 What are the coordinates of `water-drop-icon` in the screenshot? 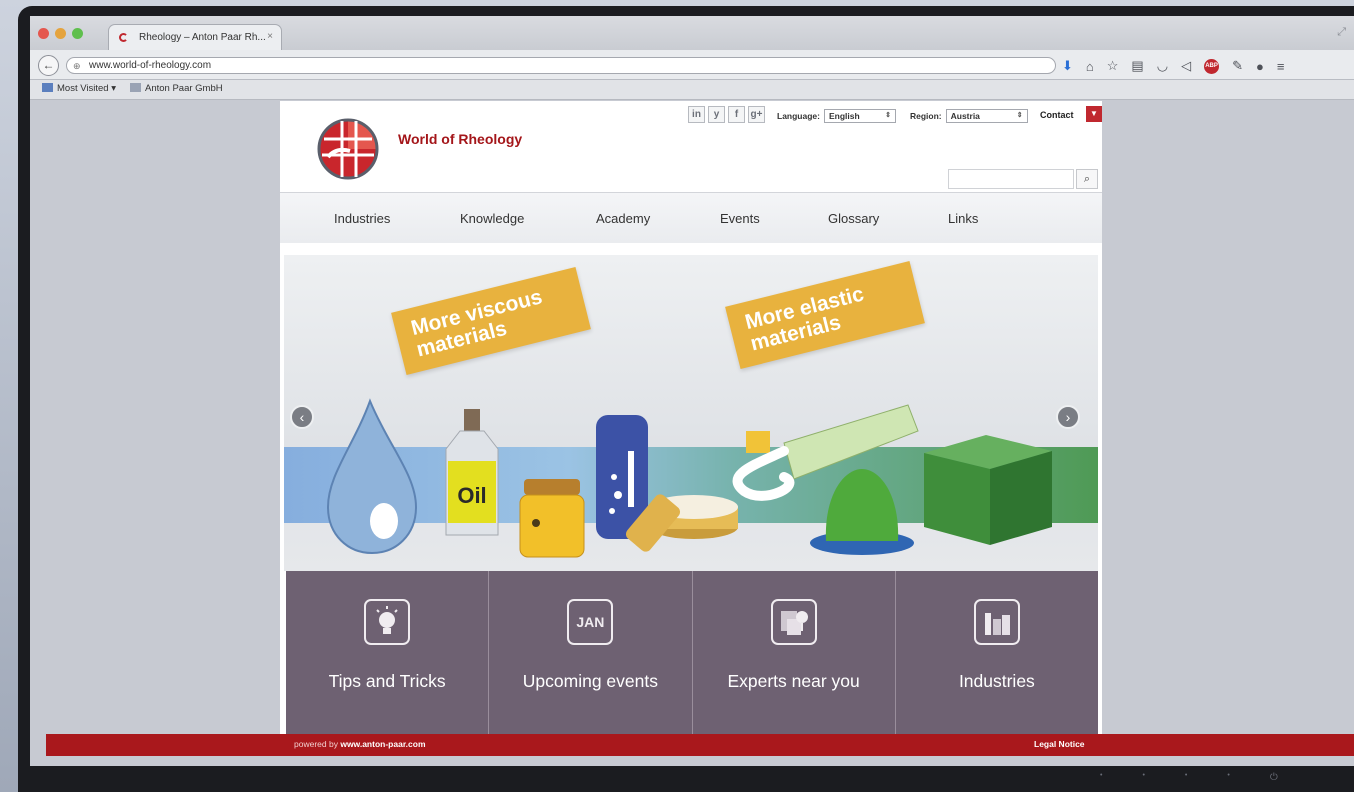 It's located at (372, 476).